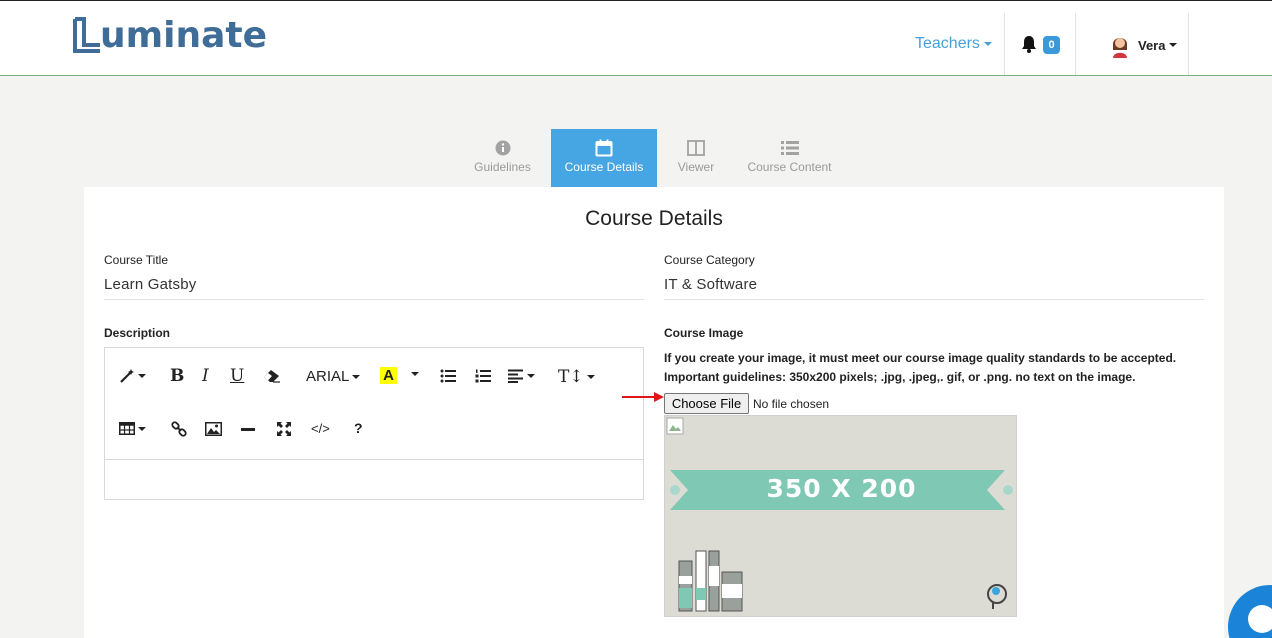 This screenshot has height=638, width=1272. I want to click on step-label: Course Content, so click(789, 167).